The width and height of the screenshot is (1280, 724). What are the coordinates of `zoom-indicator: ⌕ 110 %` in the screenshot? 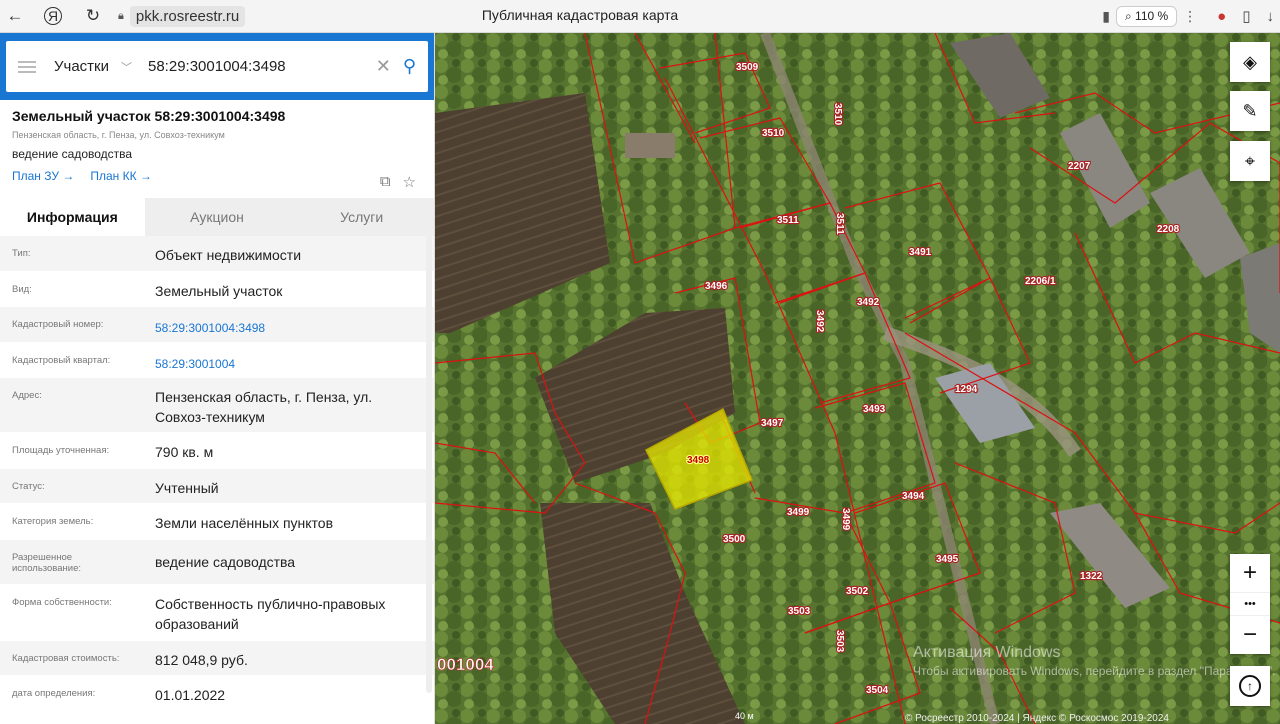 It's located at (1146, 16).